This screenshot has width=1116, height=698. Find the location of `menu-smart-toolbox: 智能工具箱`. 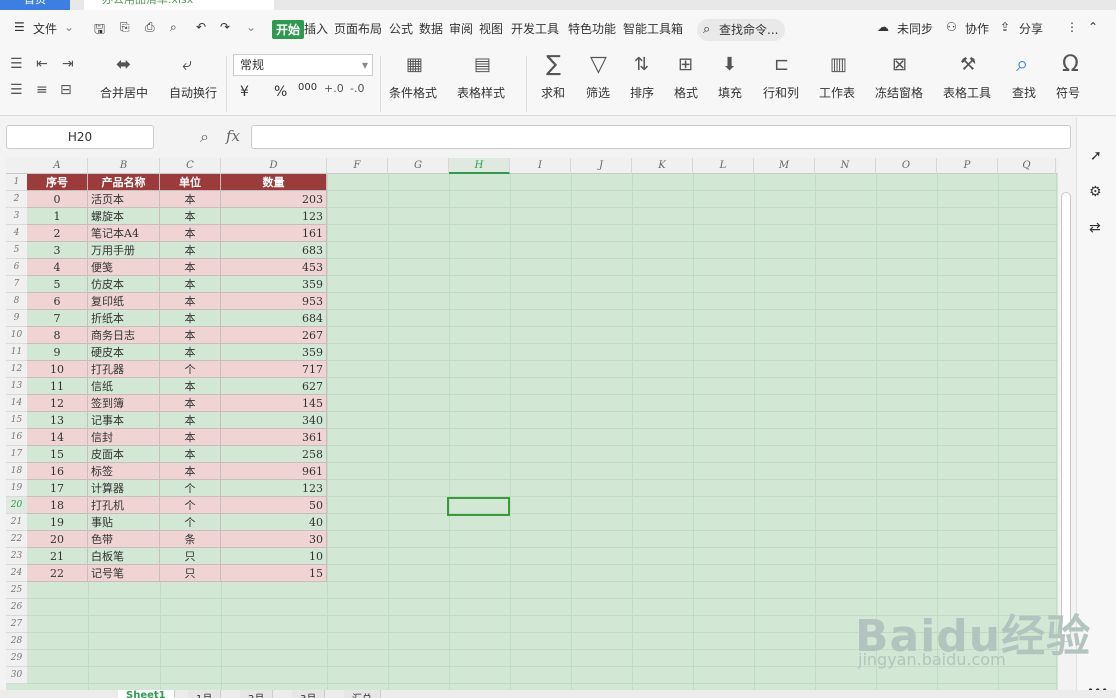

menu-smart-toolbox: 智能工具箱 is located at coordinates (653, 28).